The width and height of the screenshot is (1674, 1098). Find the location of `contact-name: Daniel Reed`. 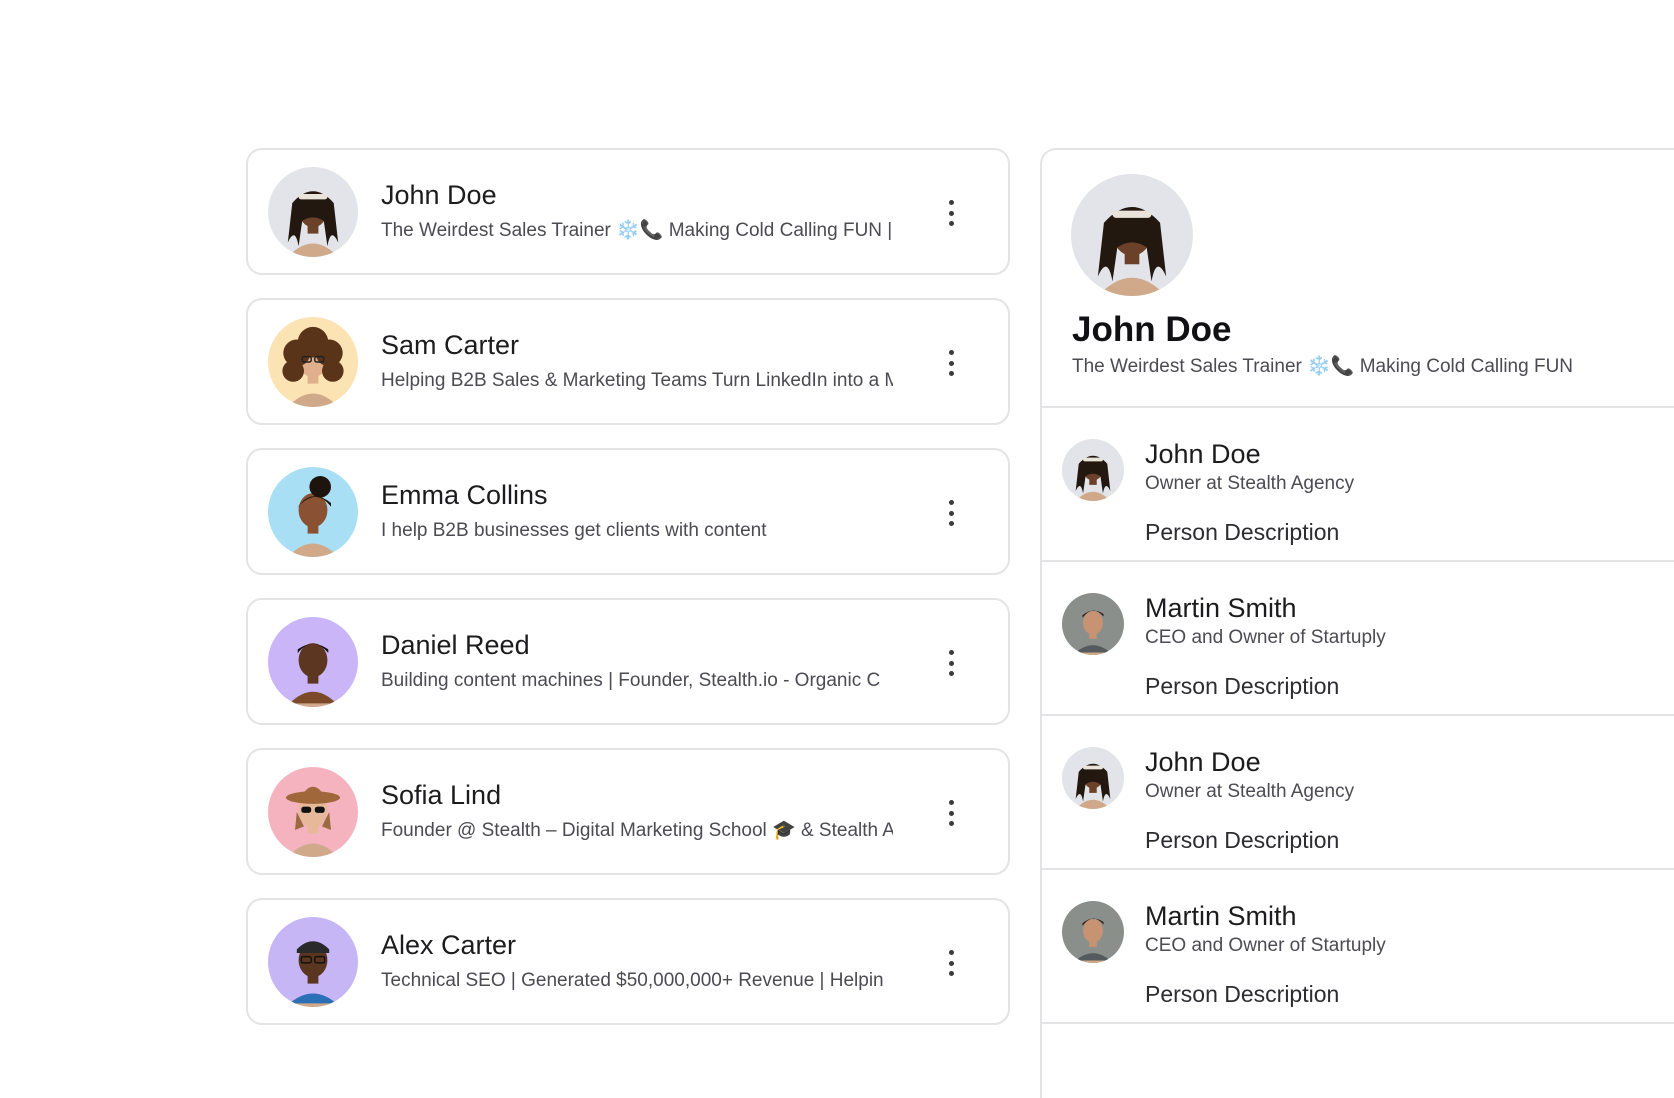

contact-name: Daniel Reed is located at coordinates (455, 645).